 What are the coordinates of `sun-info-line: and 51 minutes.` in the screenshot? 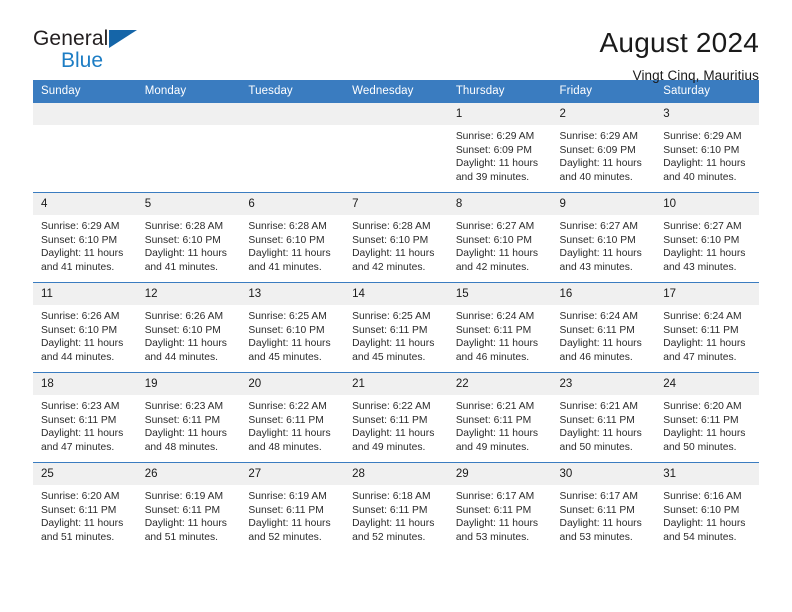 It's located at (181, 537).